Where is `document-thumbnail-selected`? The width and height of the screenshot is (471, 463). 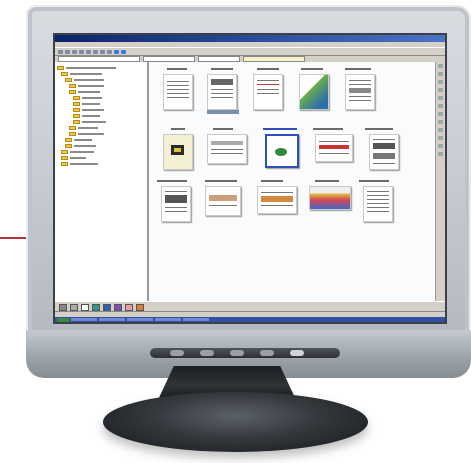
document-thumbnail-selected is located at coordinates (282, 151).